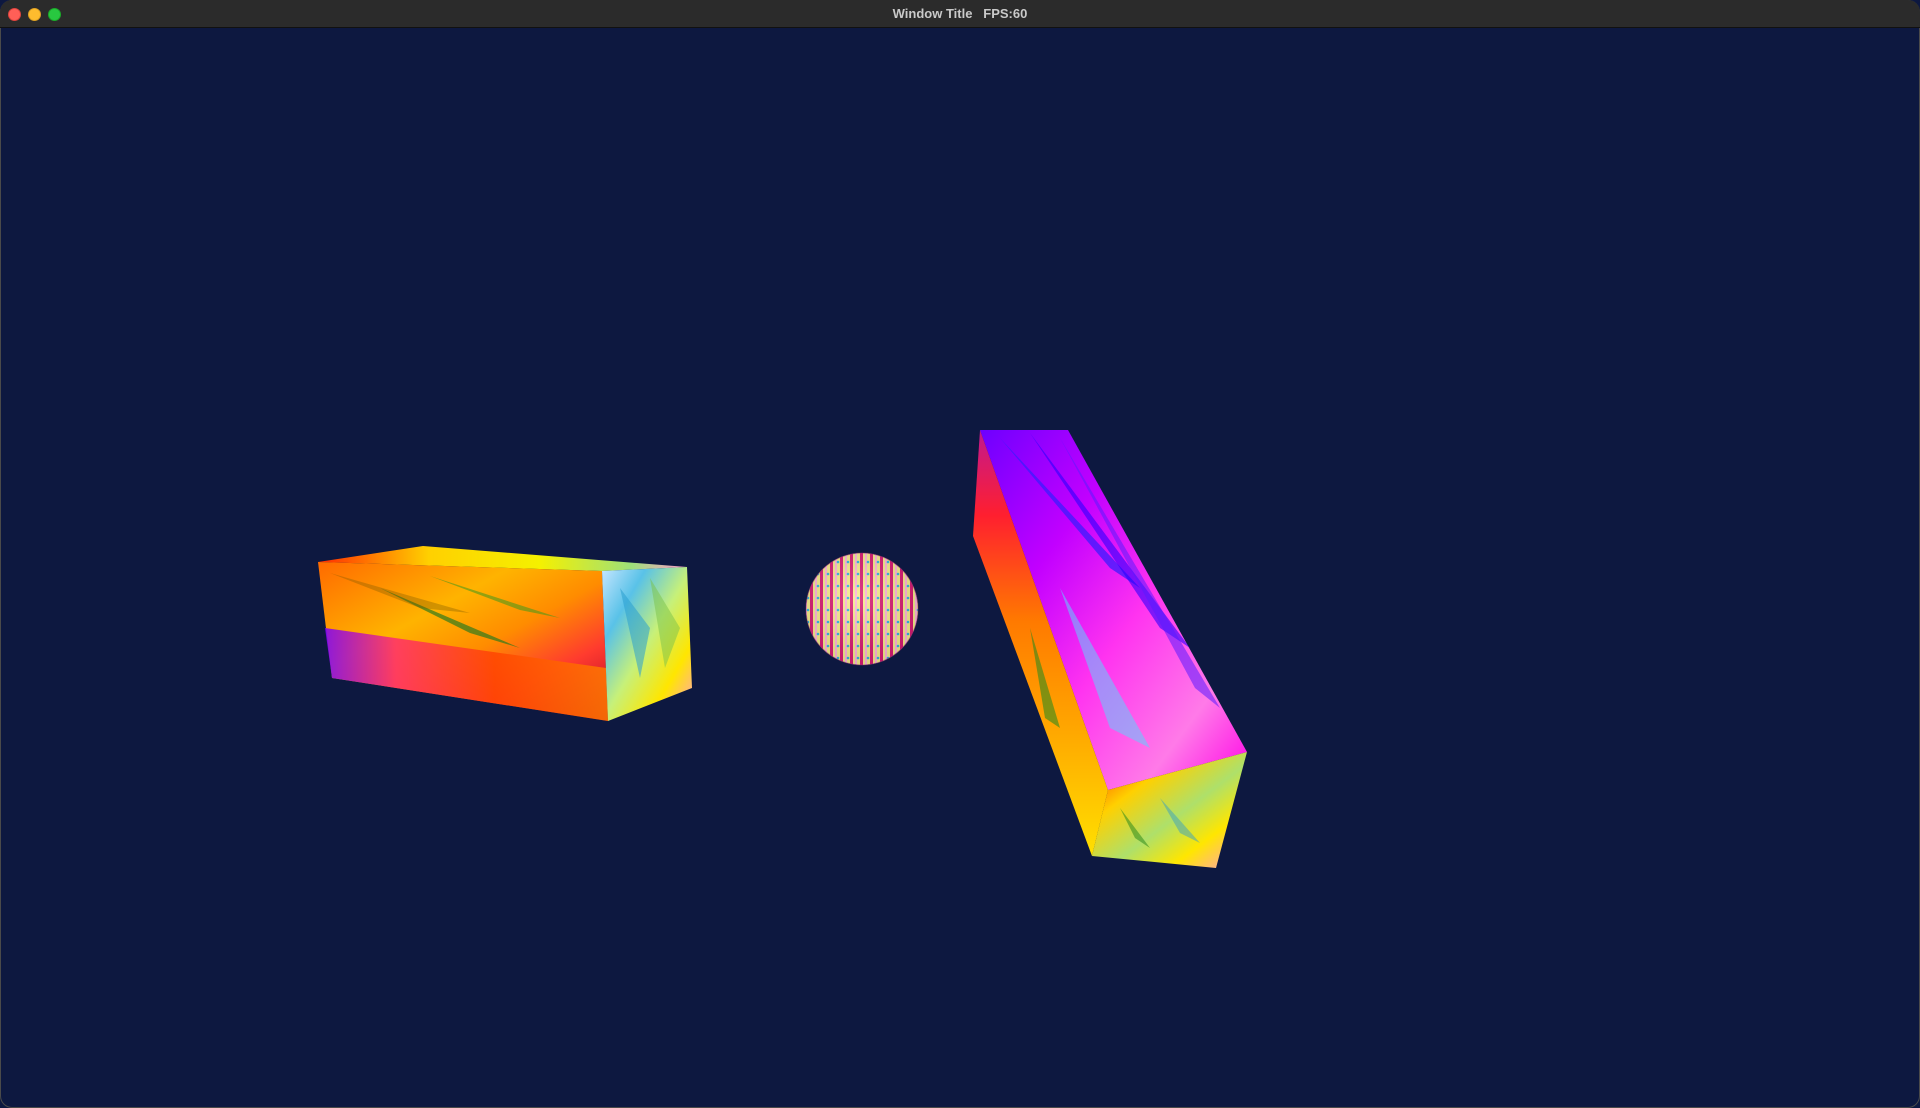 The height and width of the screenshot is (1108, 1920). Describe the element at coordinates (1110, 649) in the screenshot. I see `right-box` at that location.